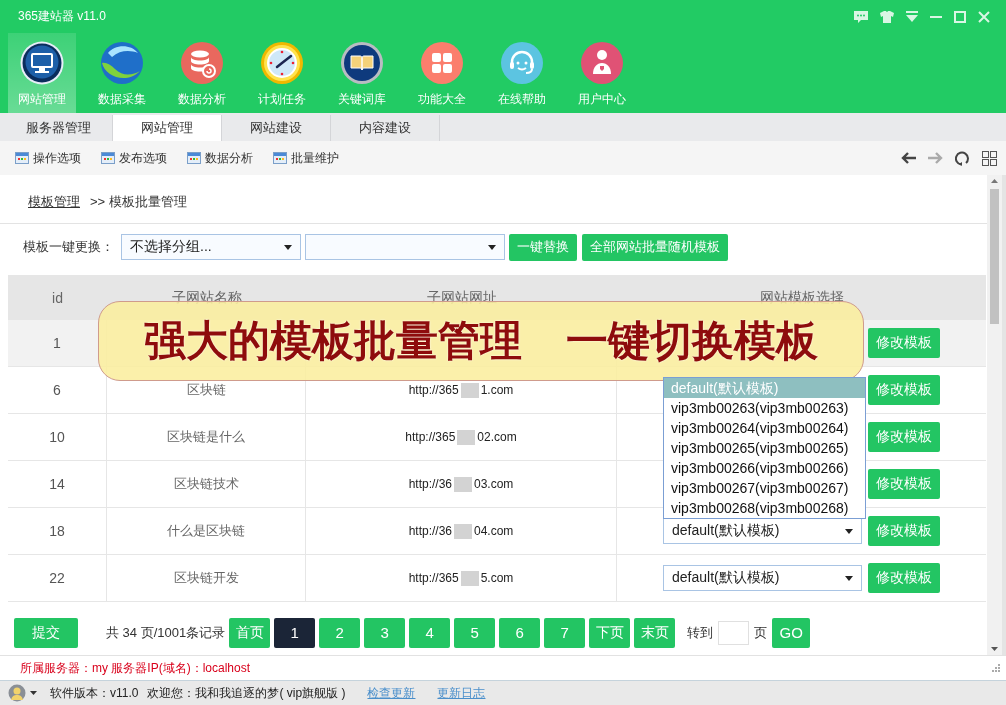 The image size is (1006, 705). What do you see at coordinates (960, 16) in the screenshot?
I see `maximize-icon` at bounding box center [960, 16].